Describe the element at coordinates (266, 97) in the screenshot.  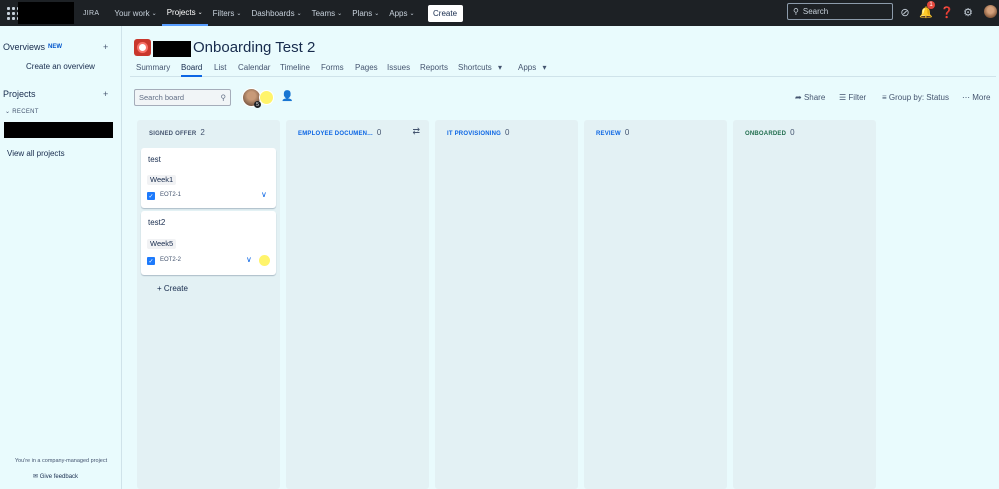
I see `assignee-avatar-placeholder` at that location.